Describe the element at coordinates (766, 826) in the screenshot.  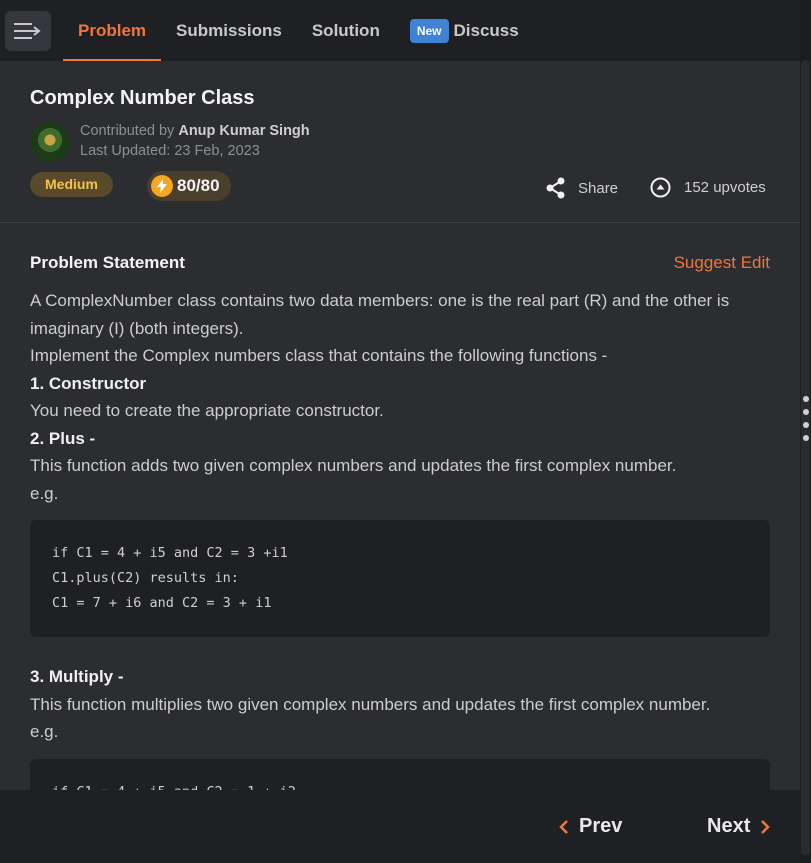
I see `chevron-right-icon` at that location.